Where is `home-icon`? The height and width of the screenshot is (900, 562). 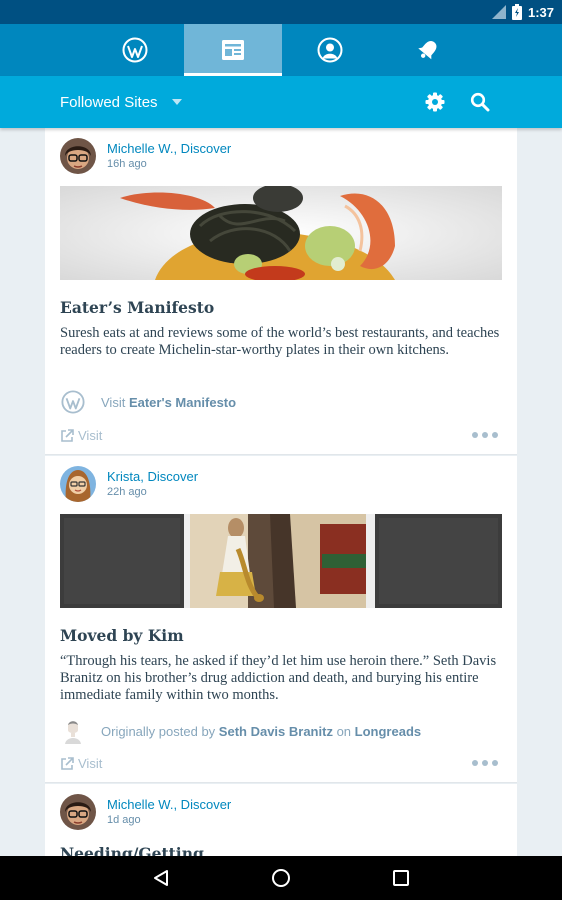 home-icon is located at coordinates (281, 878).